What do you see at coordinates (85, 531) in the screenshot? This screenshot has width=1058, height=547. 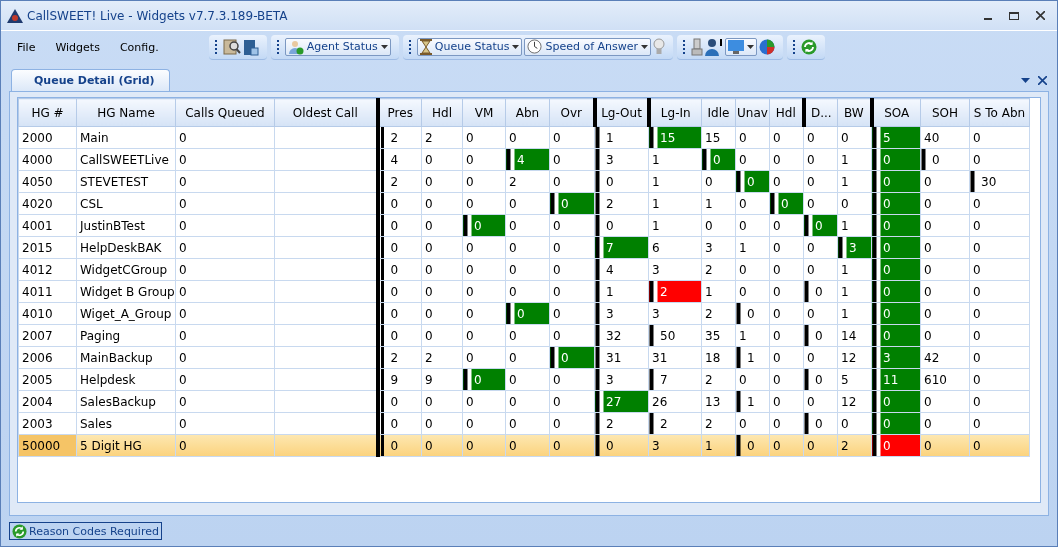 I see `reason-codes-button: Reason Codes Required` at bounding box center [85, 531].